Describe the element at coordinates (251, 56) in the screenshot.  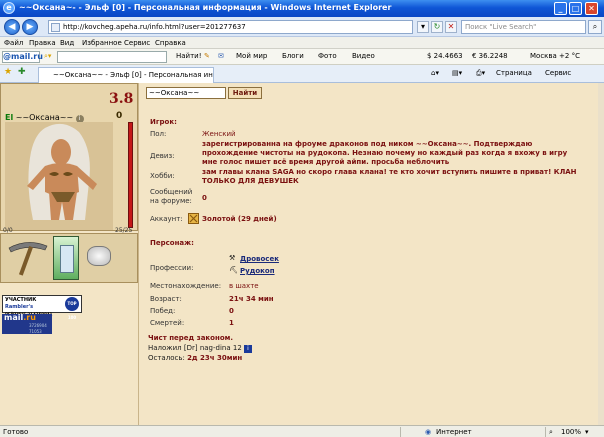
I see `toolbar-my-world: Мой мир` at that location.